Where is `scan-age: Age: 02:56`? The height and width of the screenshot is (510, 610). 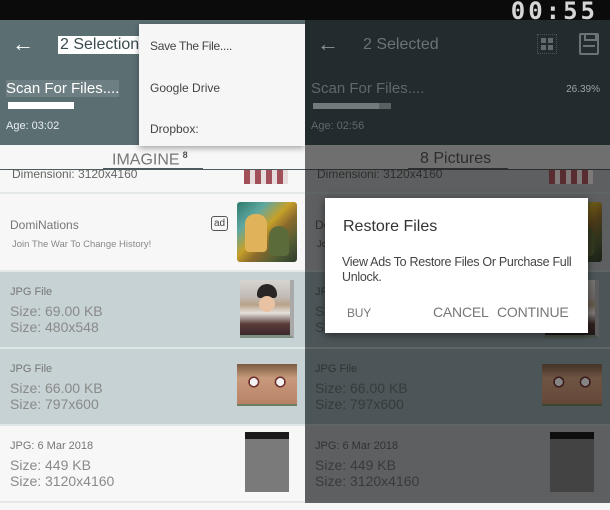 scan-age: Age: 02:56 is located at coordinates (338, 126).